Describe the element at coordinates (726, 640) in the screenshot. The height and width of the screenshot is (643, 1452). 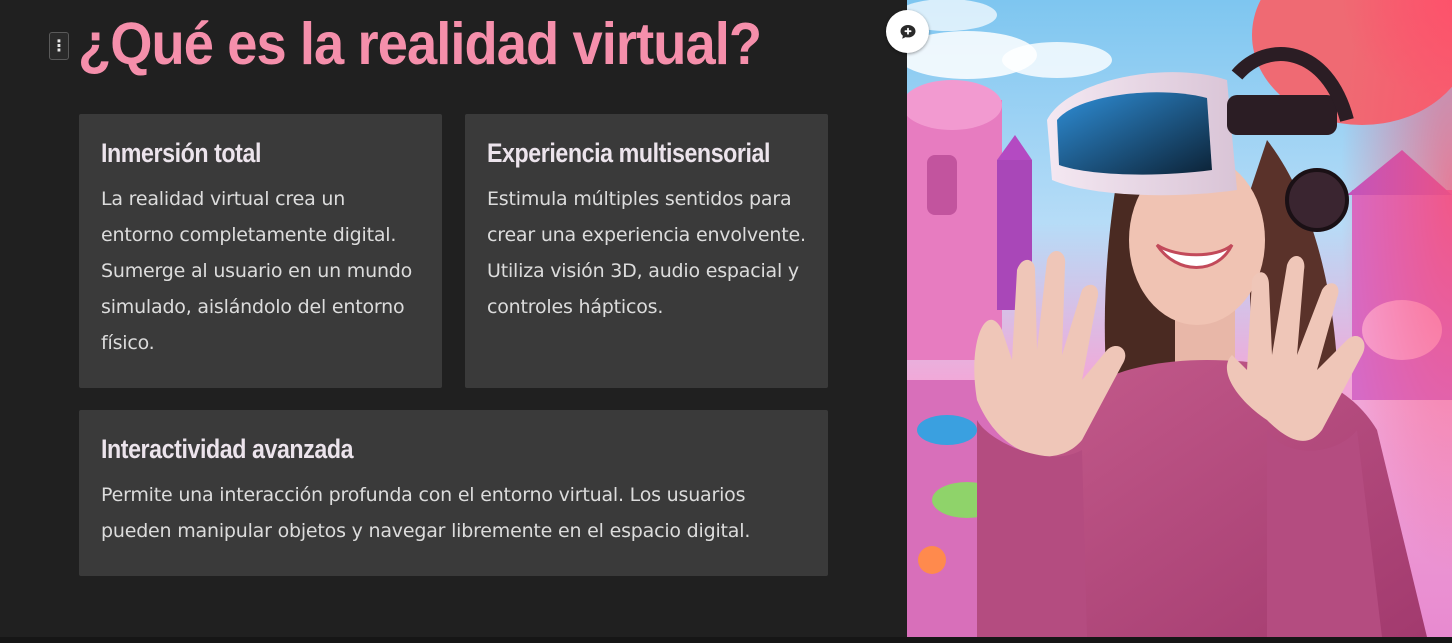
I see `bottom-divider` at that location.